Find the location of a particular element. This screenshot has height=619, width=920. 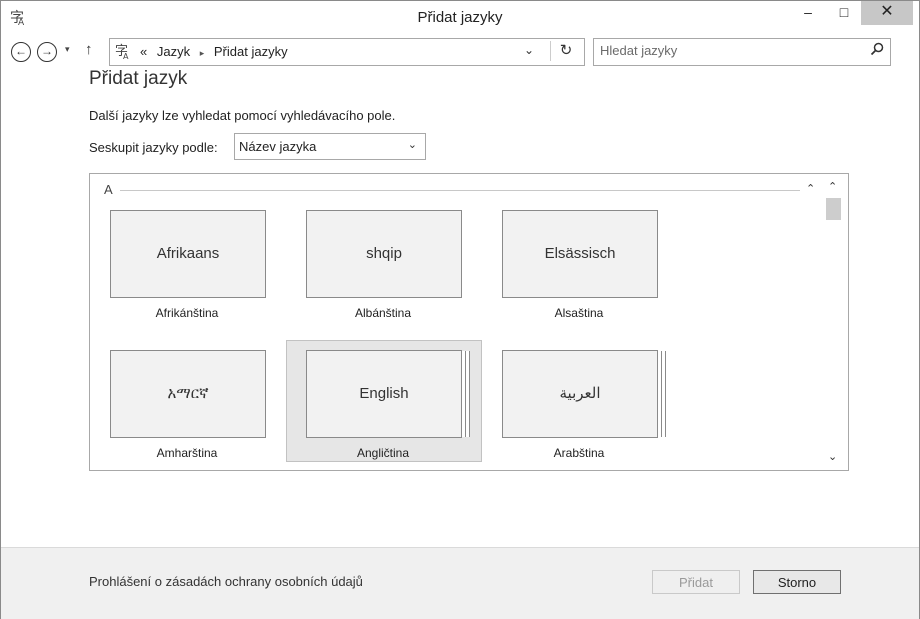

page-title: Přidat jazyk is located at coordinates (138, 78).